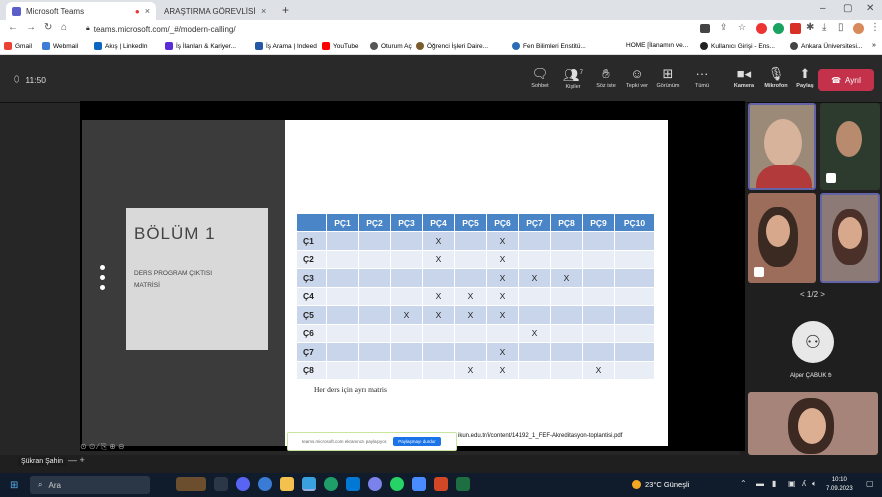  I want to click on people-button: 👥︎7 Kişiler, so click(573, 78).